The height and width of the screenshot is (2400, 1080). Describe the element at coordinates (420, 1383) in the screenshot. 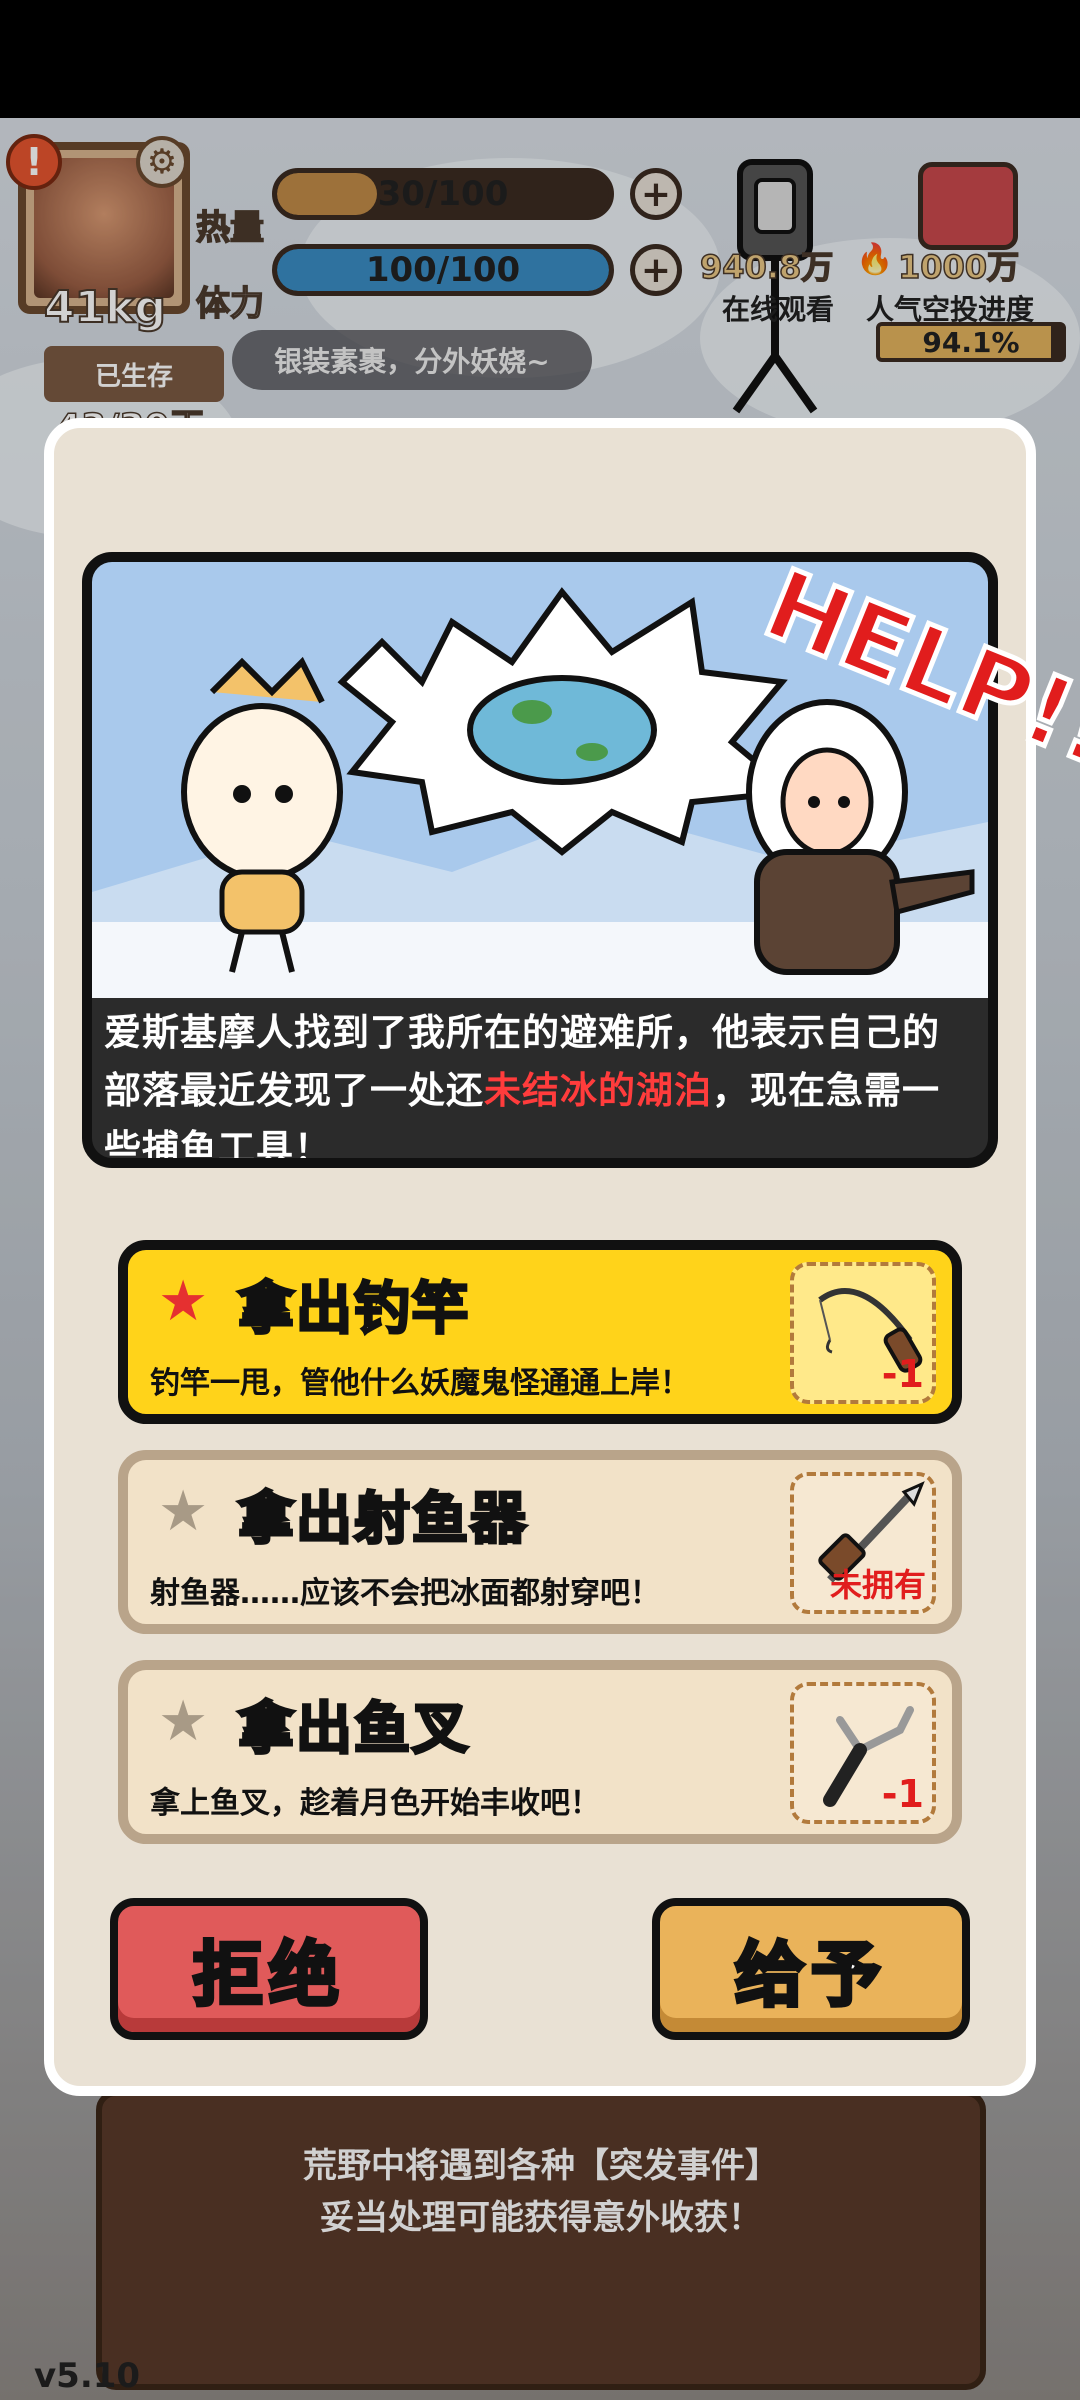

I see `option-desc: 钓竿一甩，管他什么妖魔鬼怪通通上岸！` at that location.